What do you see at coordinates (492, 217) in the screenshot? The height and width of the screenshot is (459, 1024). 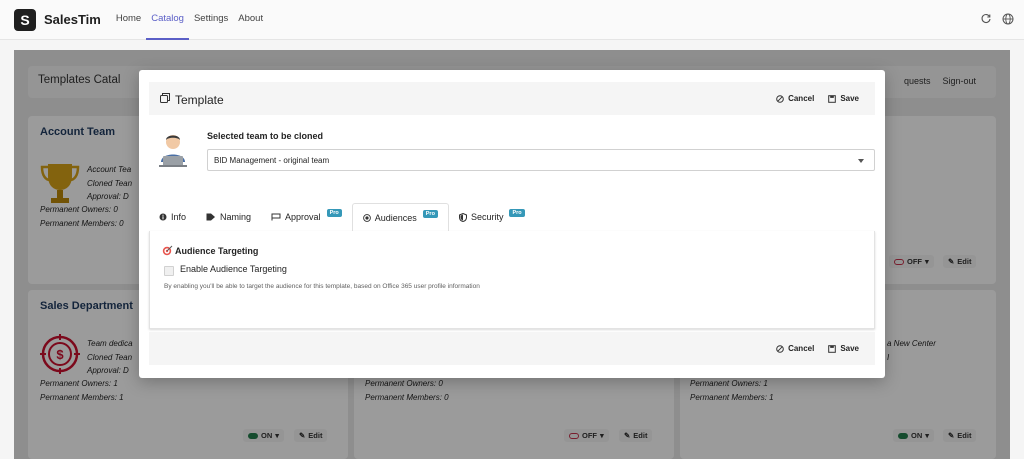 I see `tab-security: Security Pro` at bounding box center [492, 217].